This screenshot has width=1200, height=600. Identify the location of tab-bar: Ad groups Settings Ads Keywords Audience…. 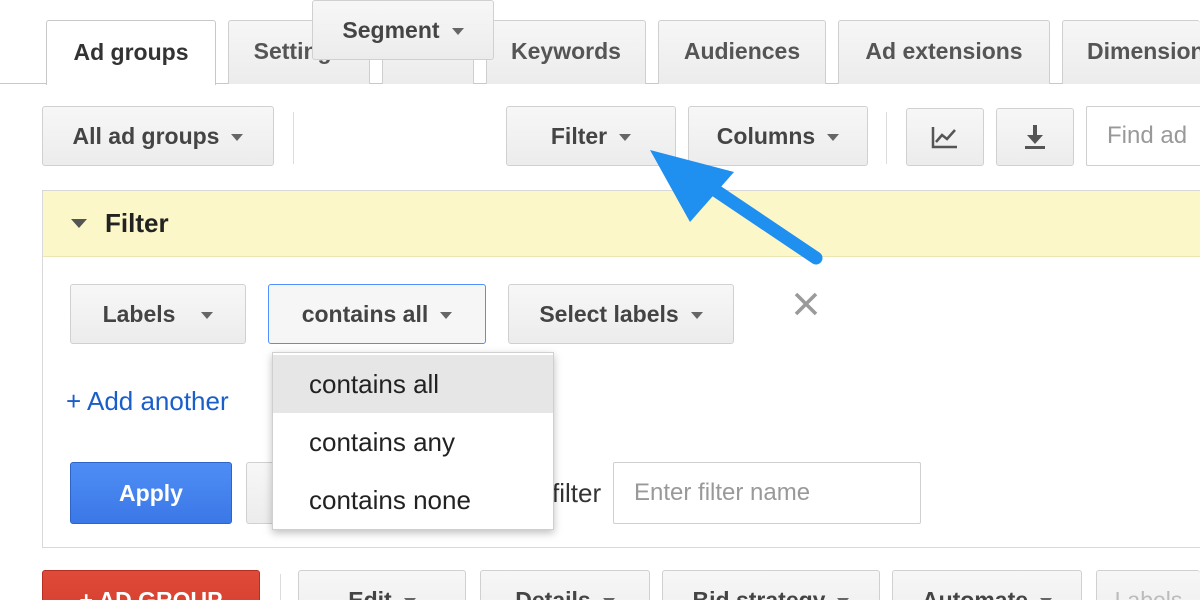
(600, 42).